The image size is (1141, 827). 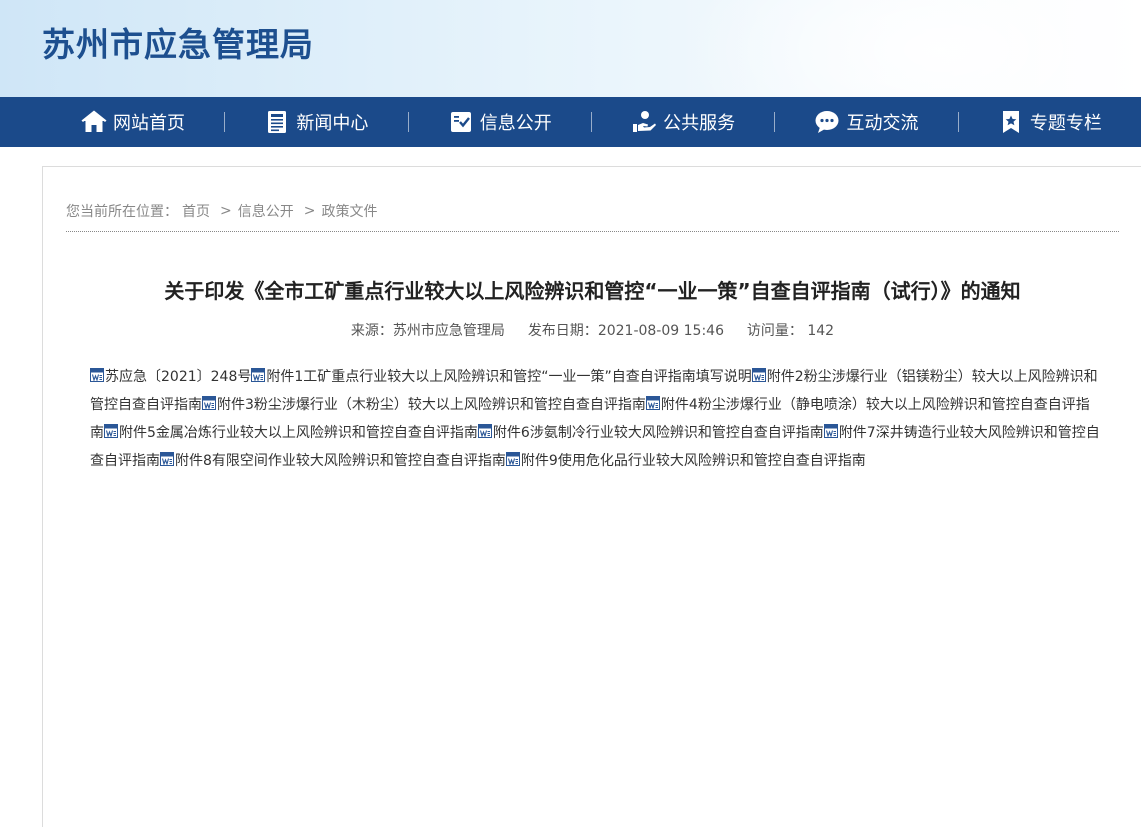 I want to click on breadcrumb-divider, so click(x=592, y=231).